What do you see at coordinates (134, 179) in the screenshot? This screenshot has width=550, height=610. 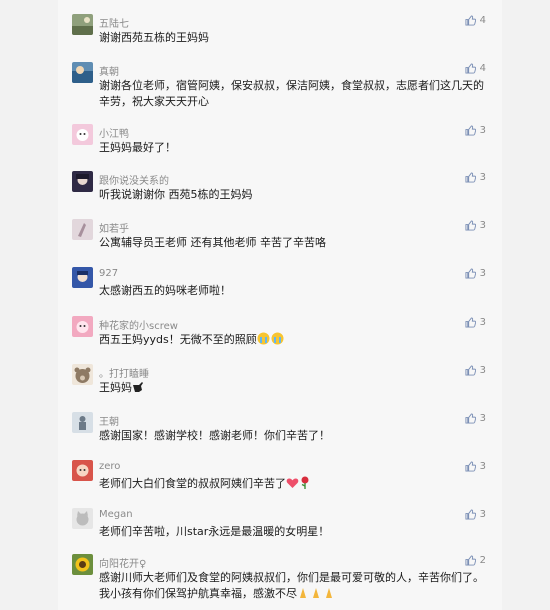 I see `comment-username: 跟你说没关系的` at bounding box center [134, 179].